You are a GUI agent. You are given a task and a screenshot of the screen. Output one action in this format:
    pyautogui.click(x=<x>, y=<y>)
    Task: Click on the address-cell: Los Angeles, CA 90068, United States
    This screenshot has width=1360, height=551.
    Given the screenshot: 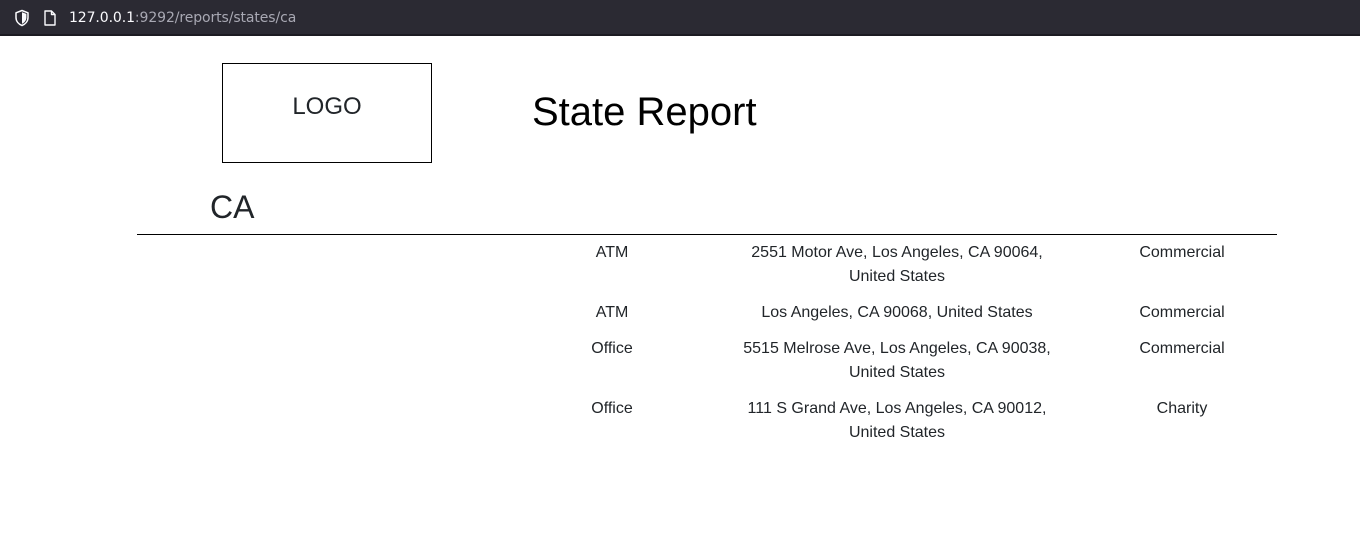 What is the action you would take?
    pyautogui.click(x=897, y=313)
    